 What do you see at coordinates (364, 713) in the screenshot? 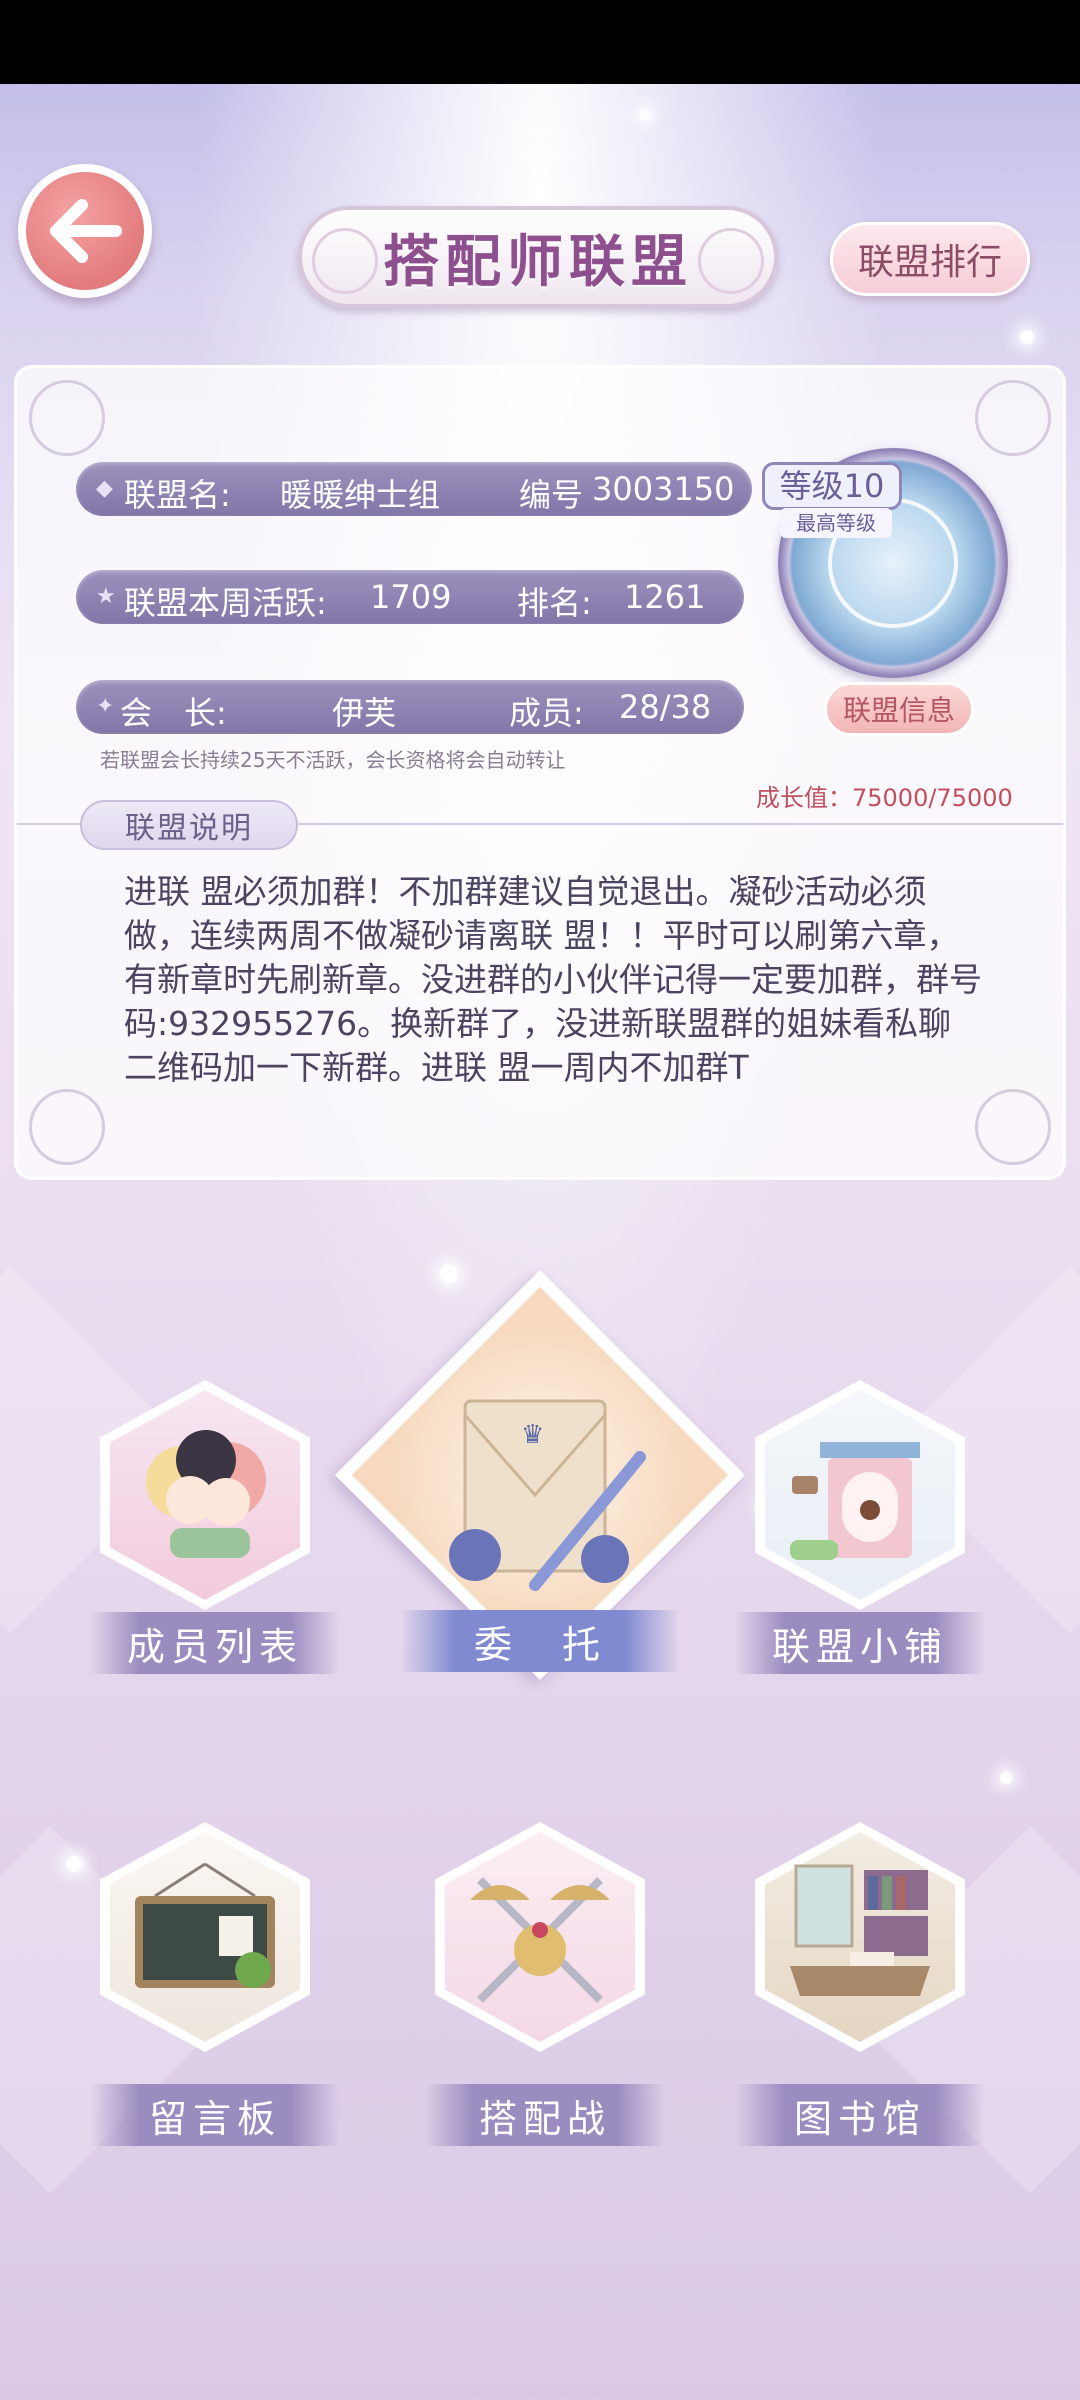
I see `leader-name: 伊芙` at bounding box center [364, 713].